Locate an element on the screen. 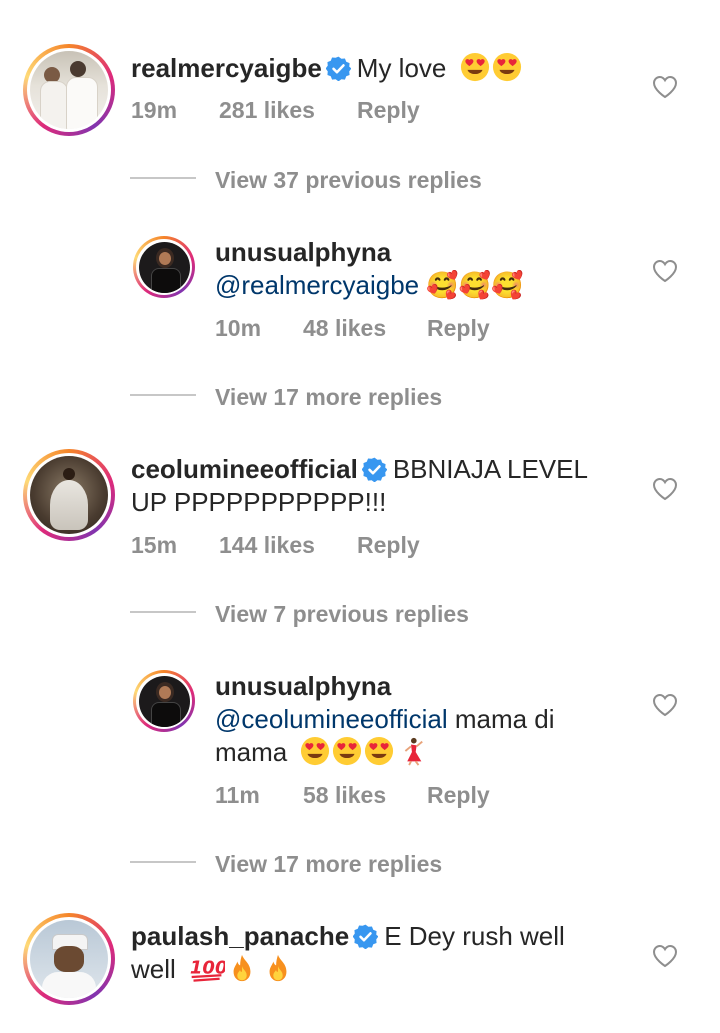 This screenshot has height=1033, width=720. comment-text: realmercyaigbe My love is located at coordinates (327, 68).